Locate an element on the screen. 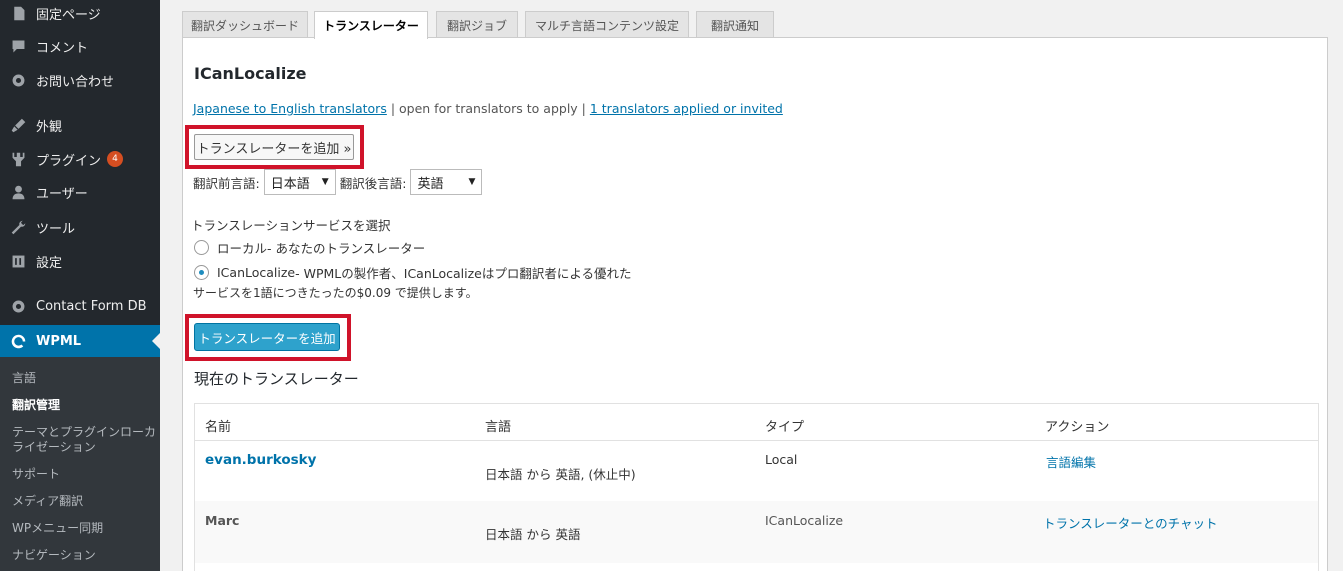 The image size is (1343, 571). sidebar-item-label: ツール is located at coordinates (56, 229).